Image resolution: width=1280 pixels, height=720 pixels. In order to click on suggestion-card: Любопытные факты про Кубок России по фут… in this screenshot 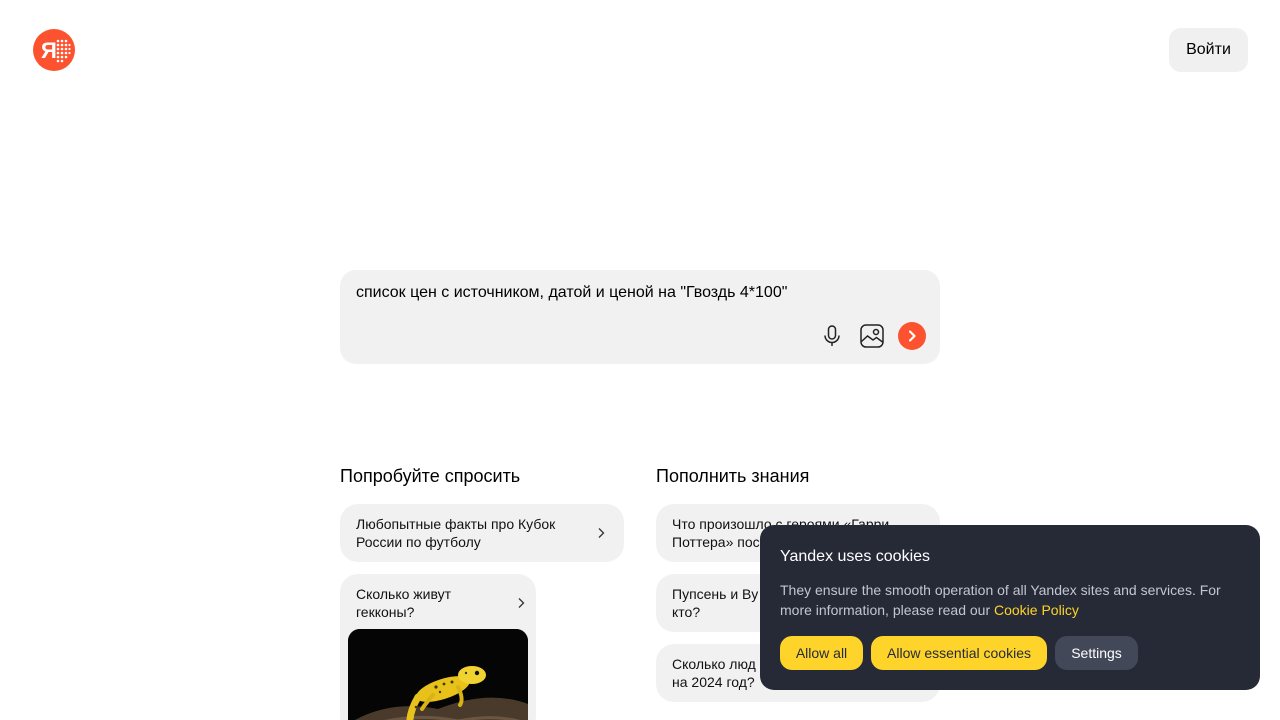, I will do `click(482, 533)`.